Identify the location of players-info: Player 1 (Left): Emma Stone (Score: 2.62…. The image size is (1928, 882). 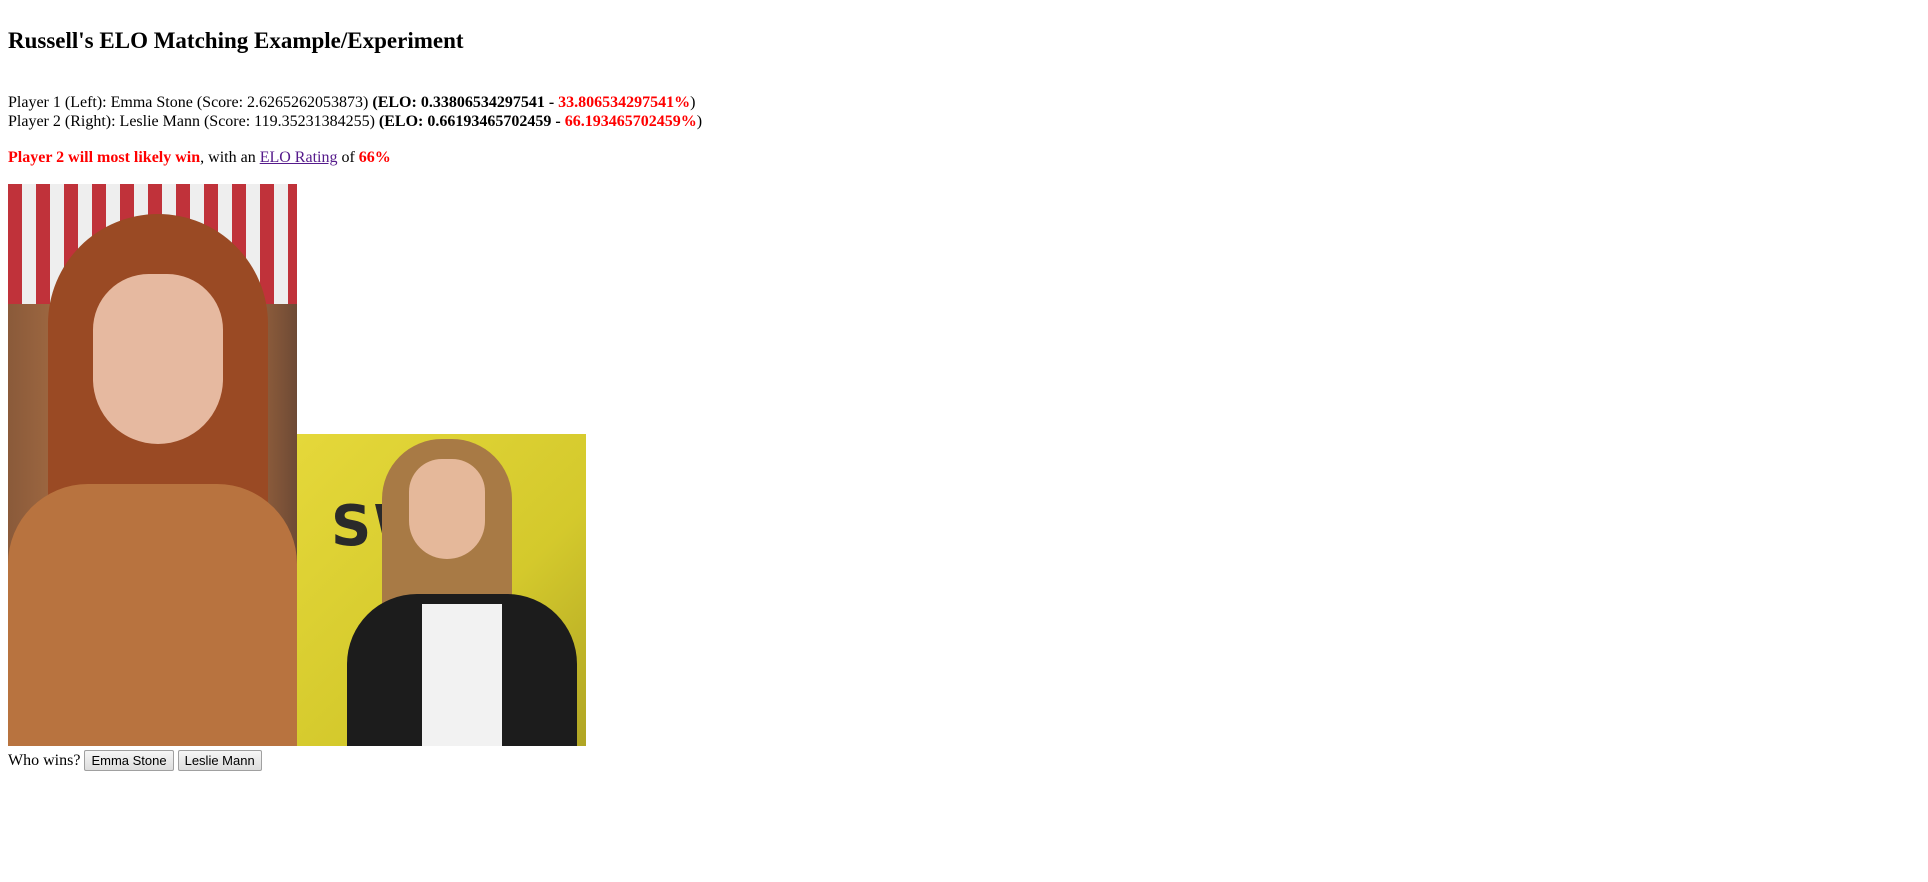
(355, 112).